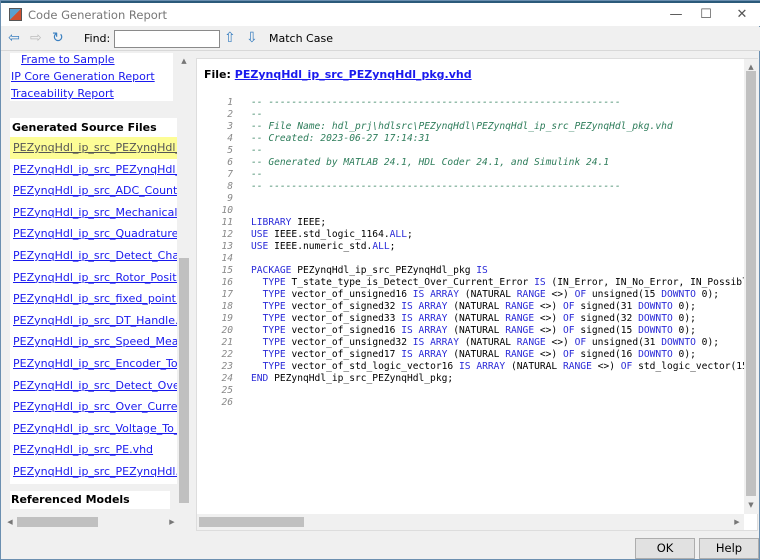 Image resolution: width=760 pixels, height=560 pixels. What do you see at coordinates (227, 282) in the screenshot?
I see `line-number: 16` at bounding box center [227, 282].